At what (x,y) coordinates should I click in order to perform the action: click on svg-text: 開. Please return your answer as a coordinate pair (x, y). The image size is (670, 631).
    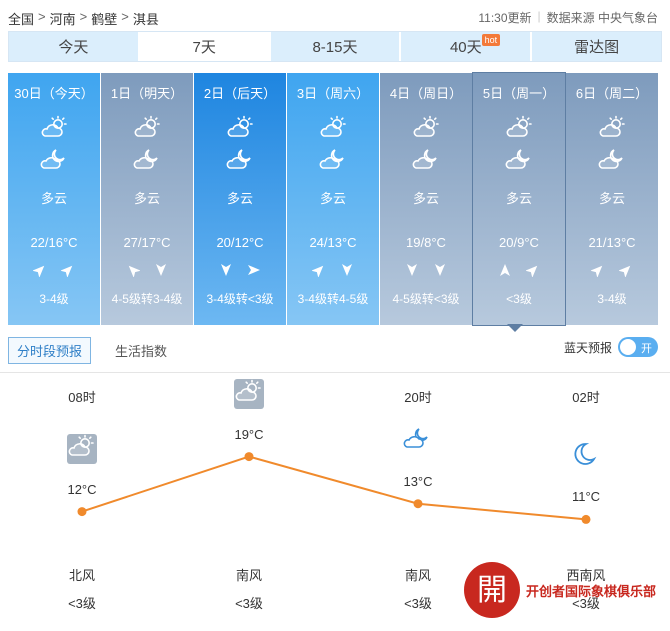
    Looking at the image, I should click on (492, 590).